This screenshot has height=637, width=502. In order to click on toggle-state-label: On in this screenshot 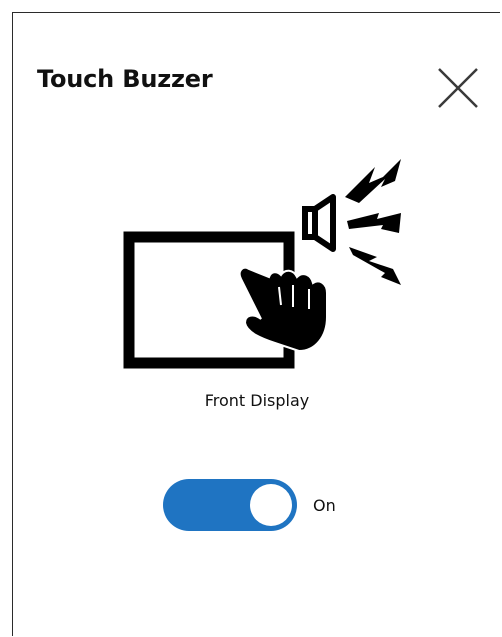, I will do `click(324, 505)`.